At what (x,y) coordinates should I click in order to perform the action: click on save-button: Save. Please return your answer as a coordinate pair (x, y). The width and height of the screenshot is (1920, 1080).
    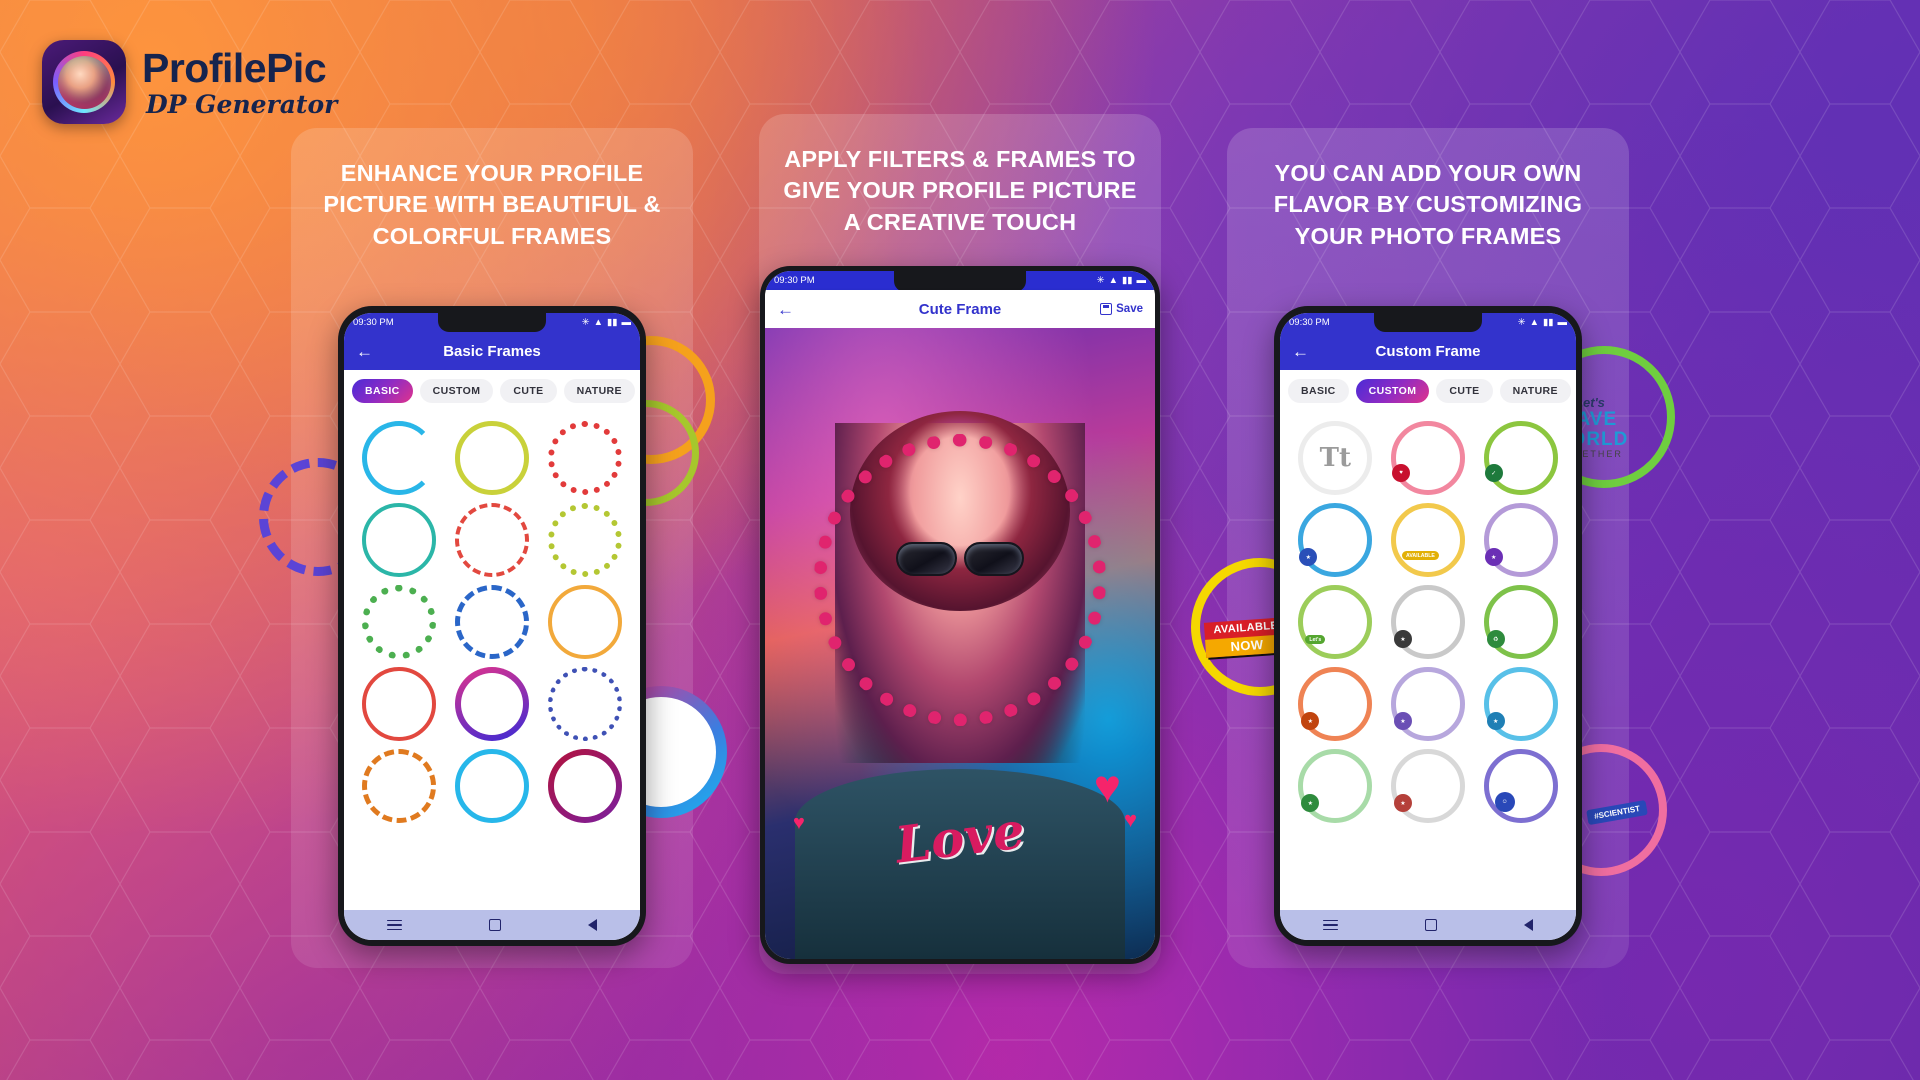
    Looking at the image, I should click on (1121, 309).